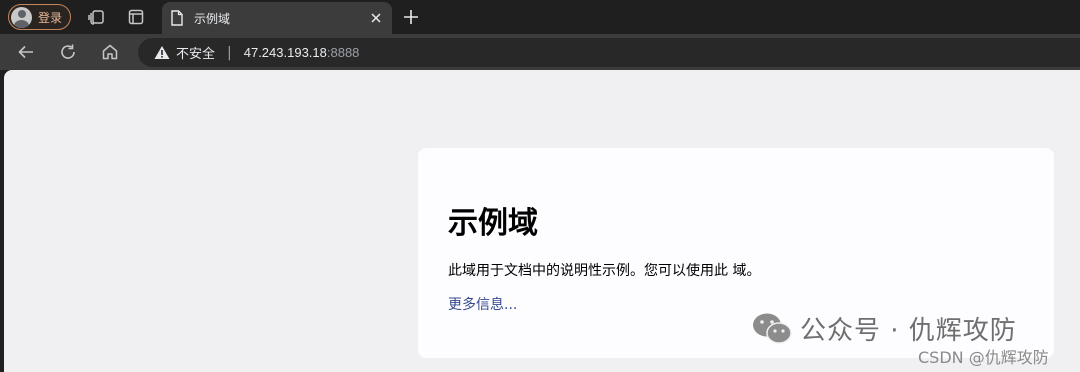 This screenshot has height=372, width=1080. I want to click on workspaces-icon, so click(96, 17).